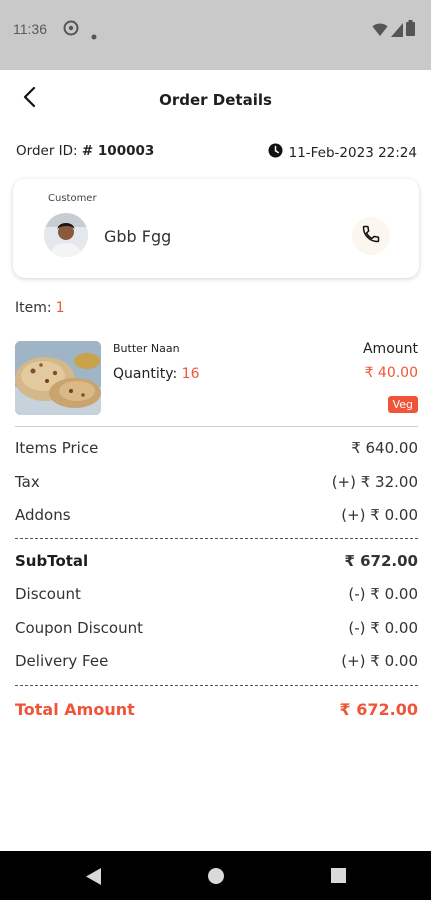 The image size is (431, 900). What do you see at coordinates (75, 709) in the screenshot?
I see `total-amount-label: Total Amount` at bounding box center [75, 709].